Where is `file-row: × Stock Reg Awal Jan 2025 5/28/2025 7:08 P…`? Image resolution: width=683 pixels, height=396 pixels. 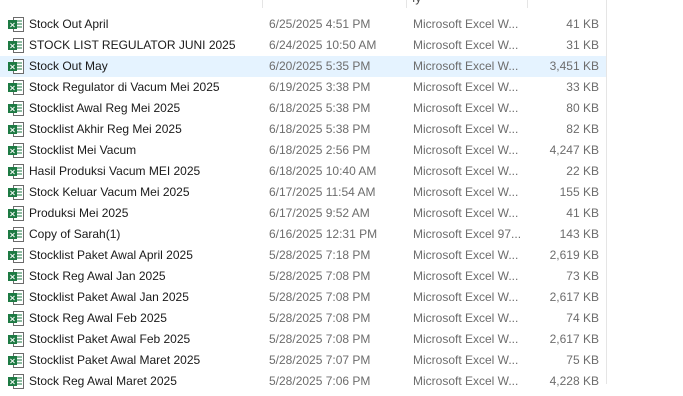
file-row: × Stock Reg Awal Jan 2025 5/28/2025 7:08 P… is located at coordinates (303, 276).